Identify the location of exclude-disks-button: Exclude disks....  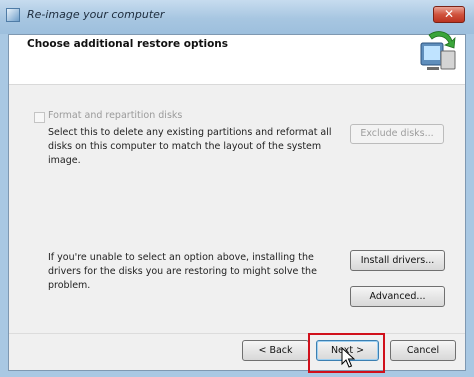
(397, 134).